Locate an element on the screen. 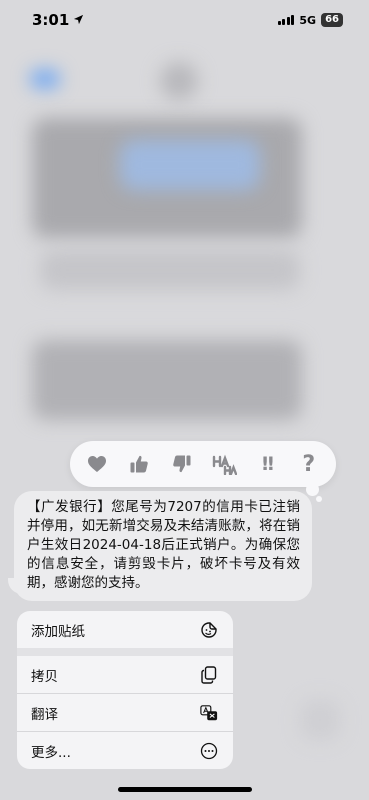 The width and height of the screenshot is (369, 800). heart-reaction-button is located at coordinates (97, 464).